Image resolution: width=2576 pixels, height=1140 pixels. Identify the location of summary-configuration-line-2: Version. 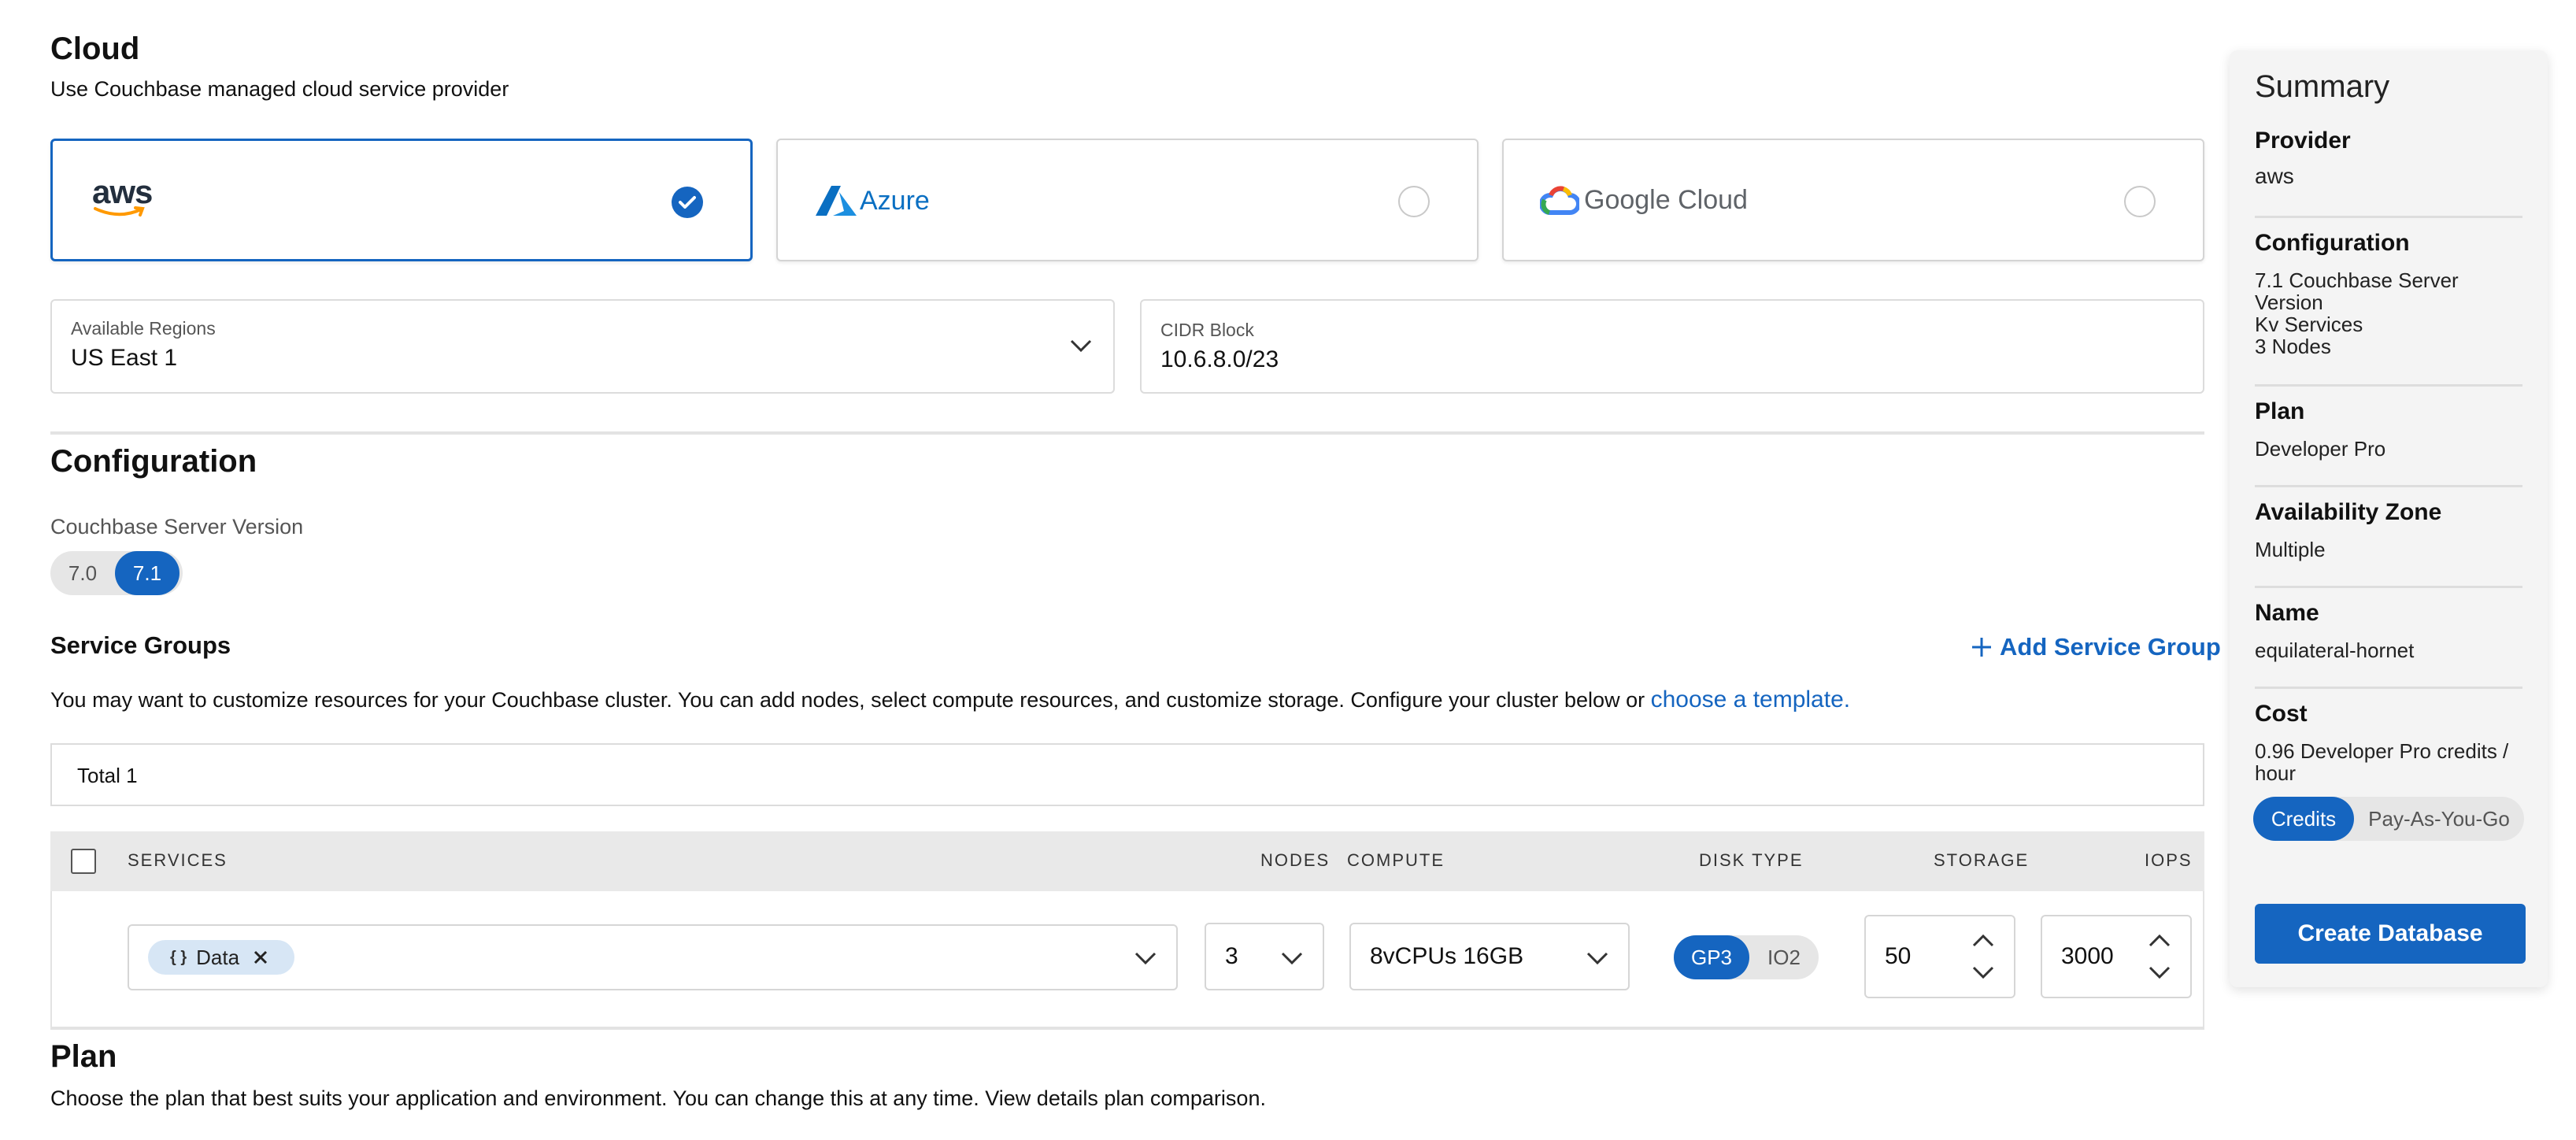
(2289, 302).